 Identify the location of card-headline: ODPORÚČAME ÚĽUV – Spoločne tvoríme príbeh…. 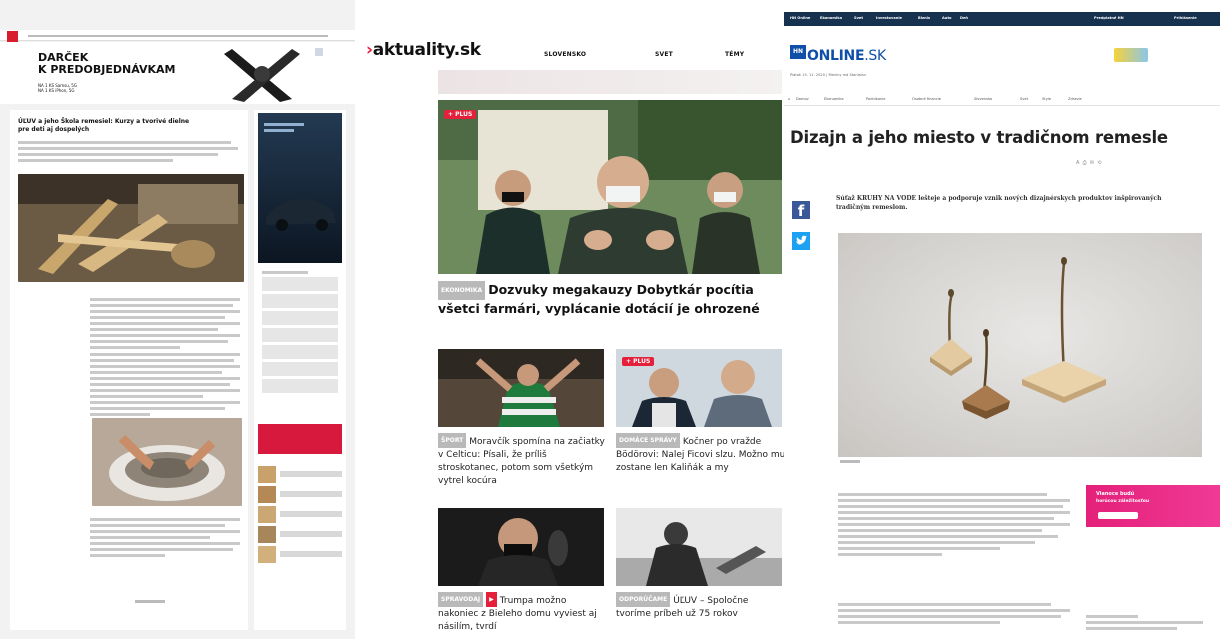
(701, 606).